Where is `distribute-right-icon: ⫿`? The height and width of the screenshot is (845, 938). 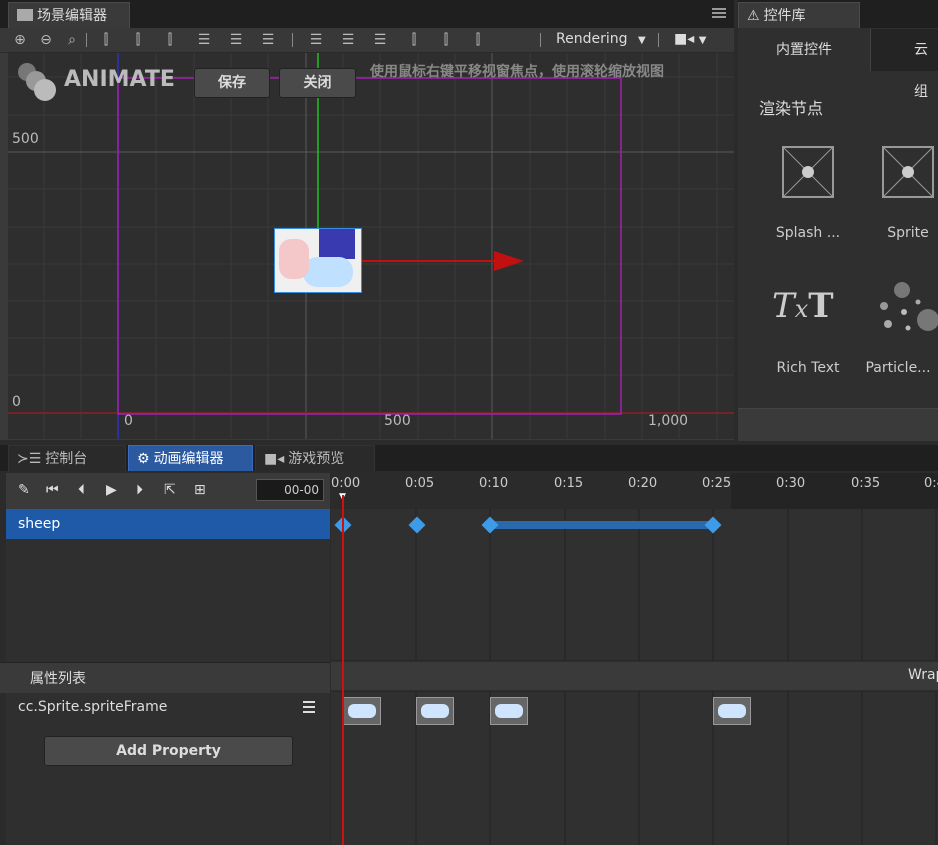
distribute-right-icon: ⫿ is located at coordinates (478, 40).